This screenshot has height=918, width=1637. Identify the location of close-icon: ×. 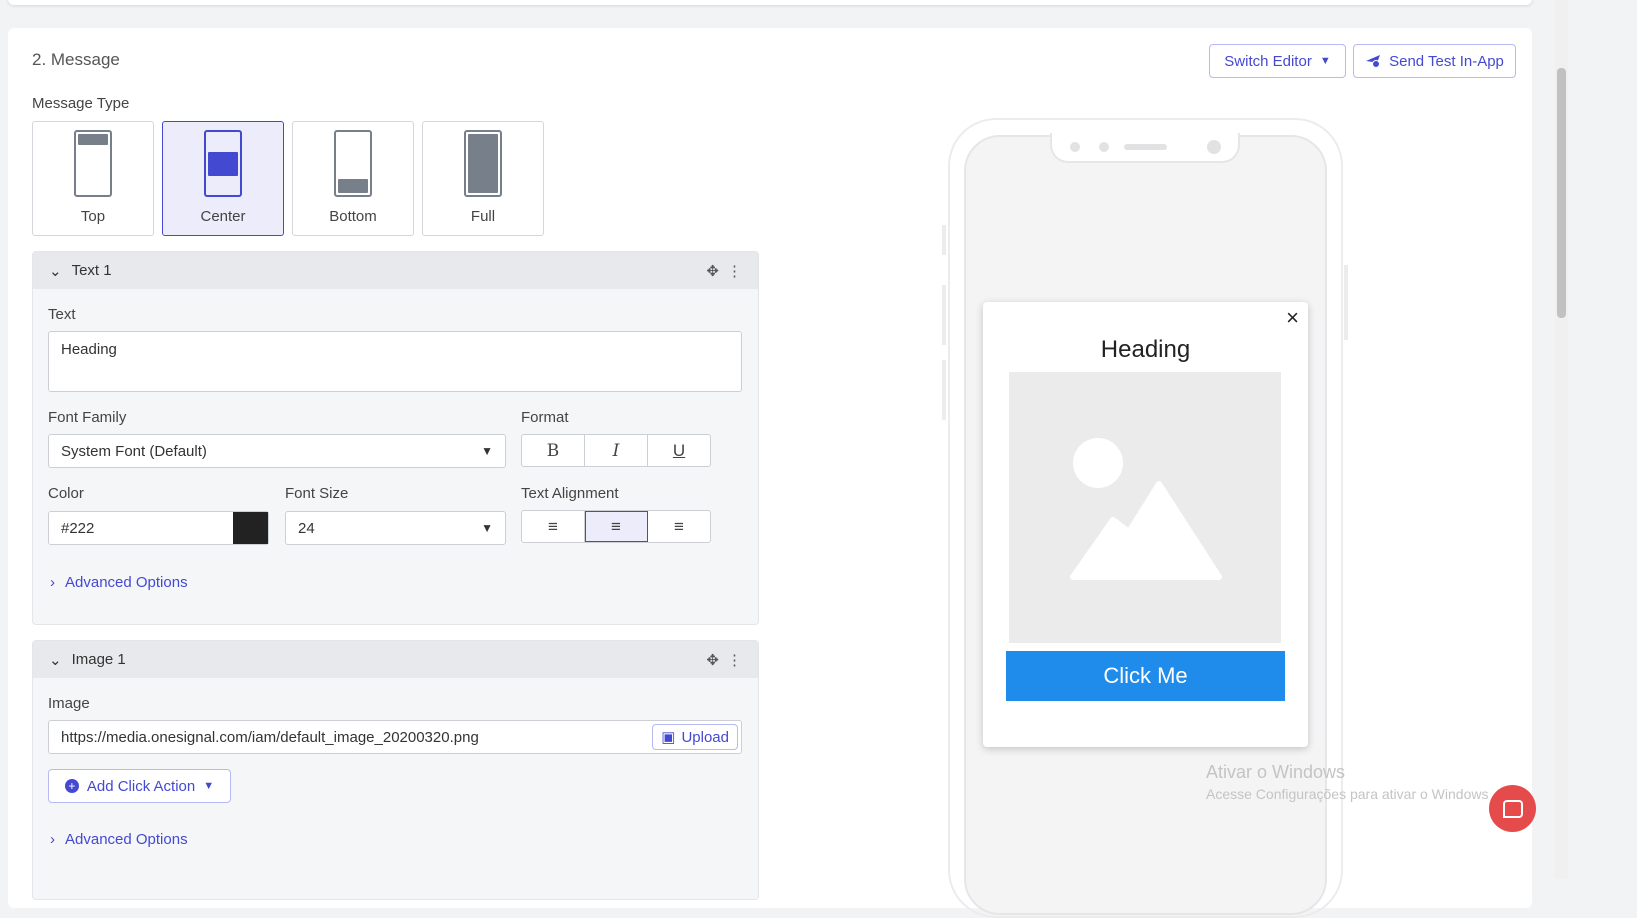
(1292, 318).